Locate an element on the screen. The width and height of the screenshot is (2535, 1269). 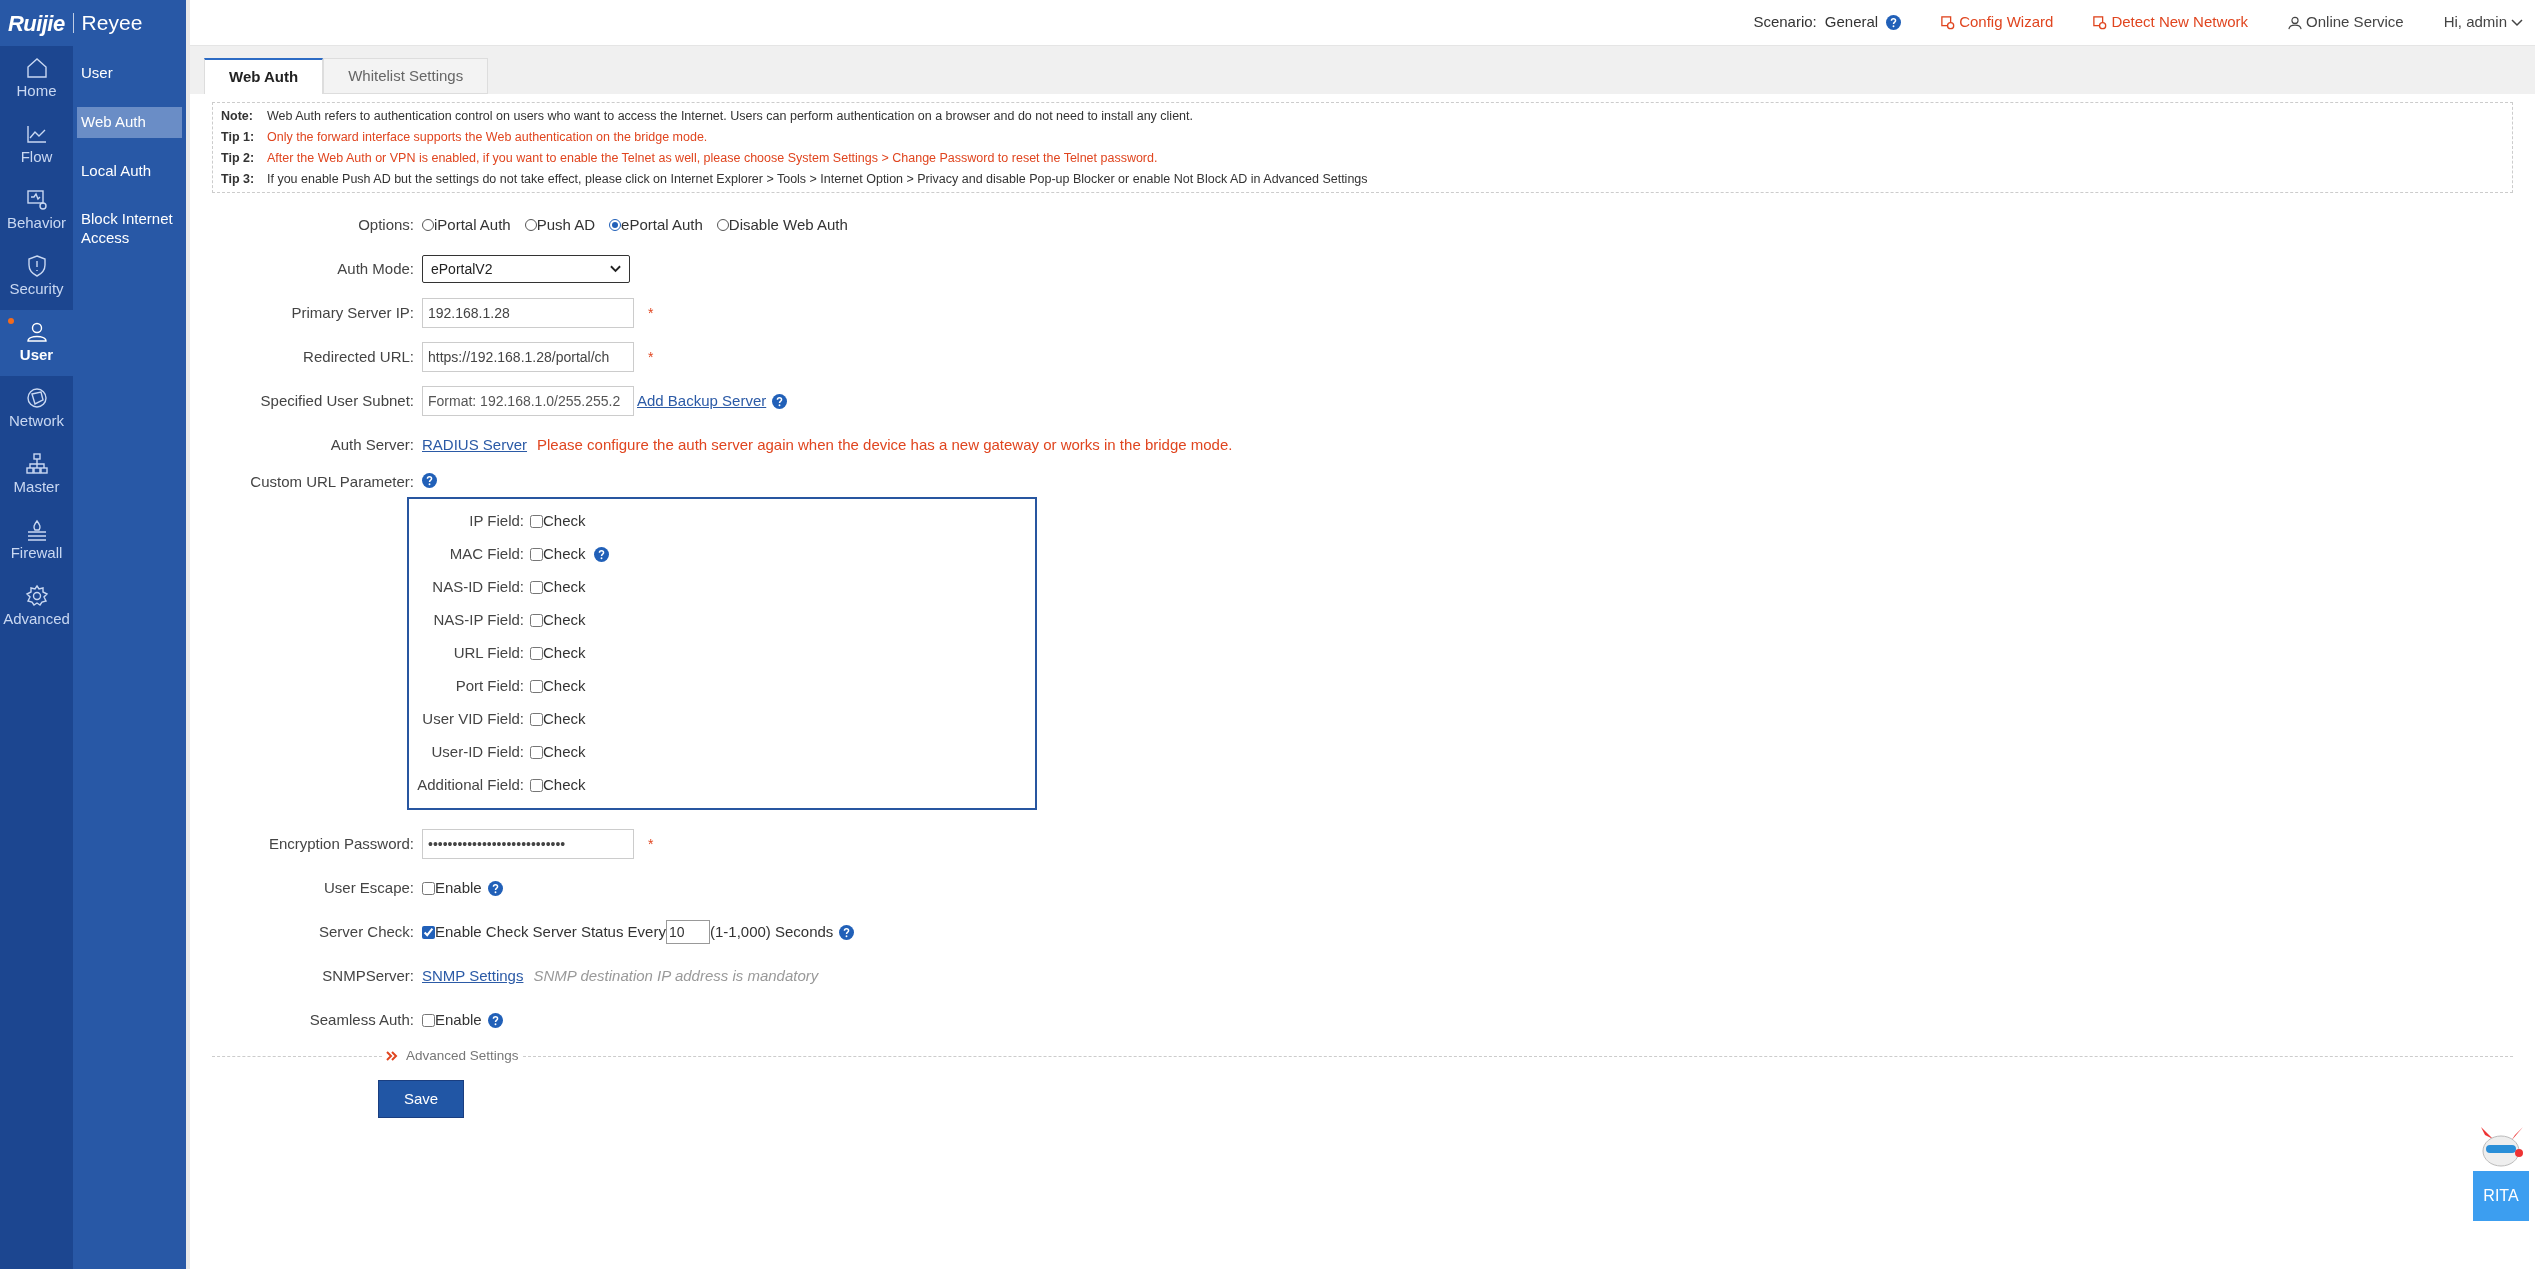
field-label: Redirected URL: is located at coordinates (358, 356).